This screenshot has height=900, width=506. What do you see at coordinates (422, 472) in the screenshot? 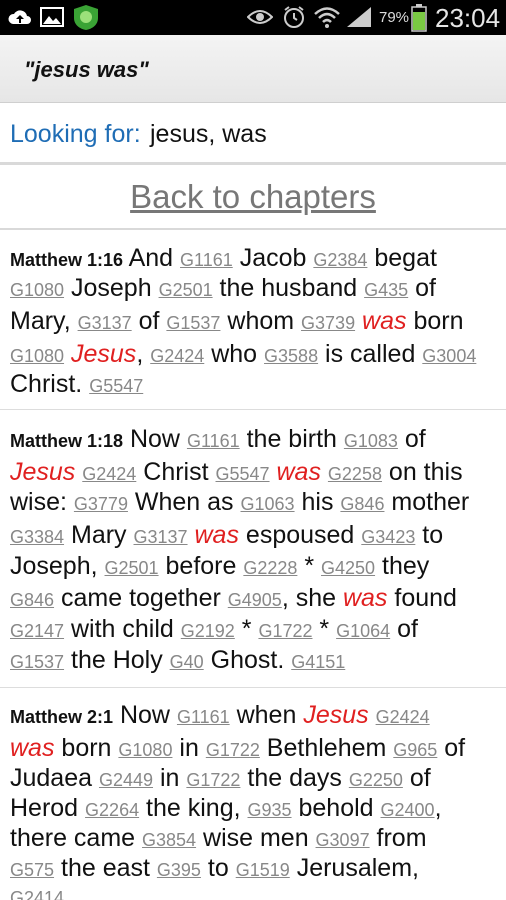
I see `verse-text: on this` at bounding box center [422, 472].